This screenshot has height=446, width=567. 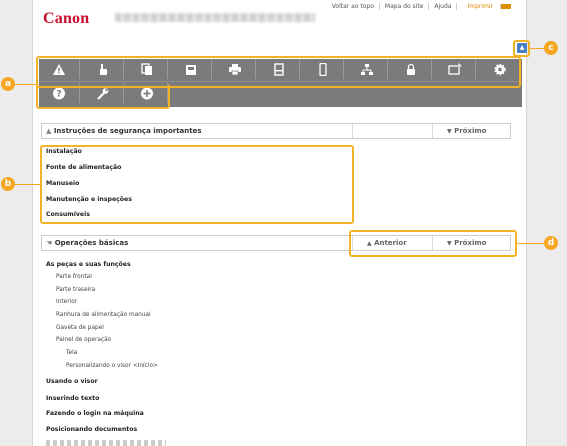 I want to click on site-map-link: Mapa do site, so click(x=403, y=6).